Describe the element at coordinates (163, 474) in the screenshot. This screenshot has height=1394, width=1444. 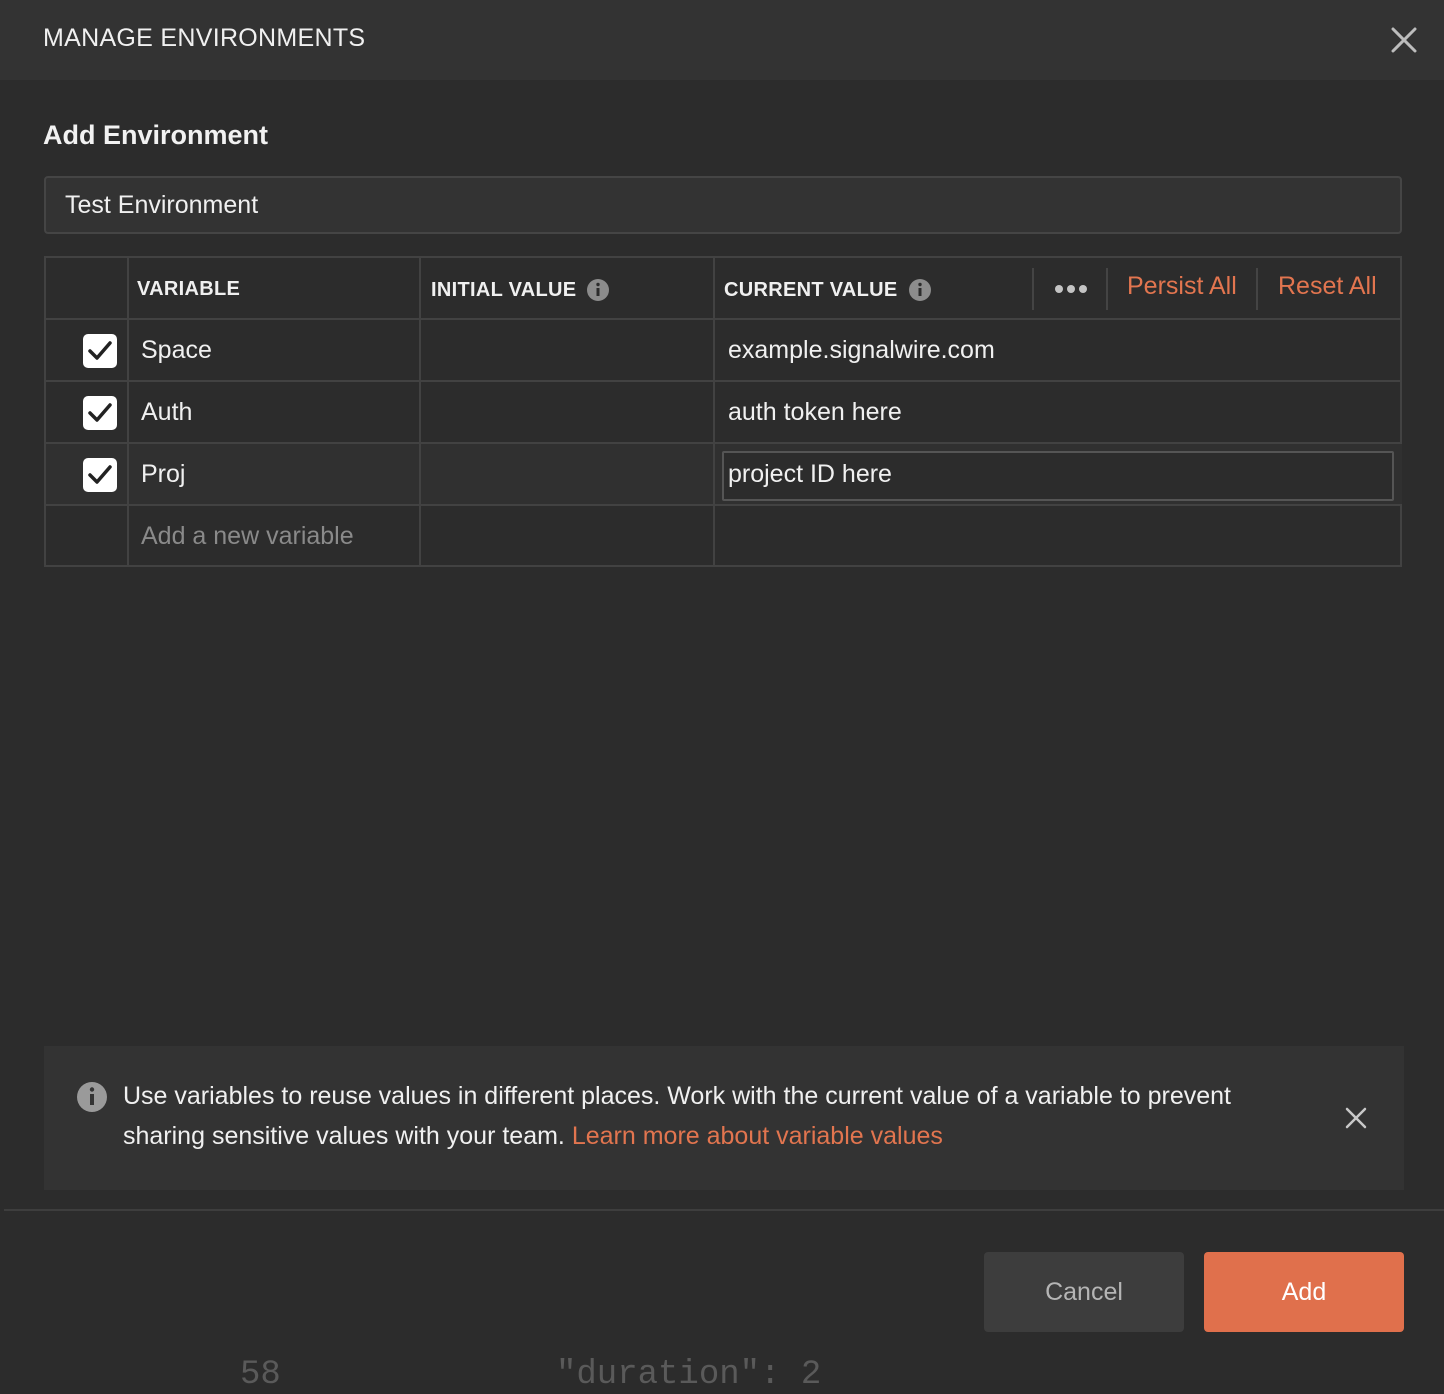
I see `variable-key-cell: Proj` at that location.